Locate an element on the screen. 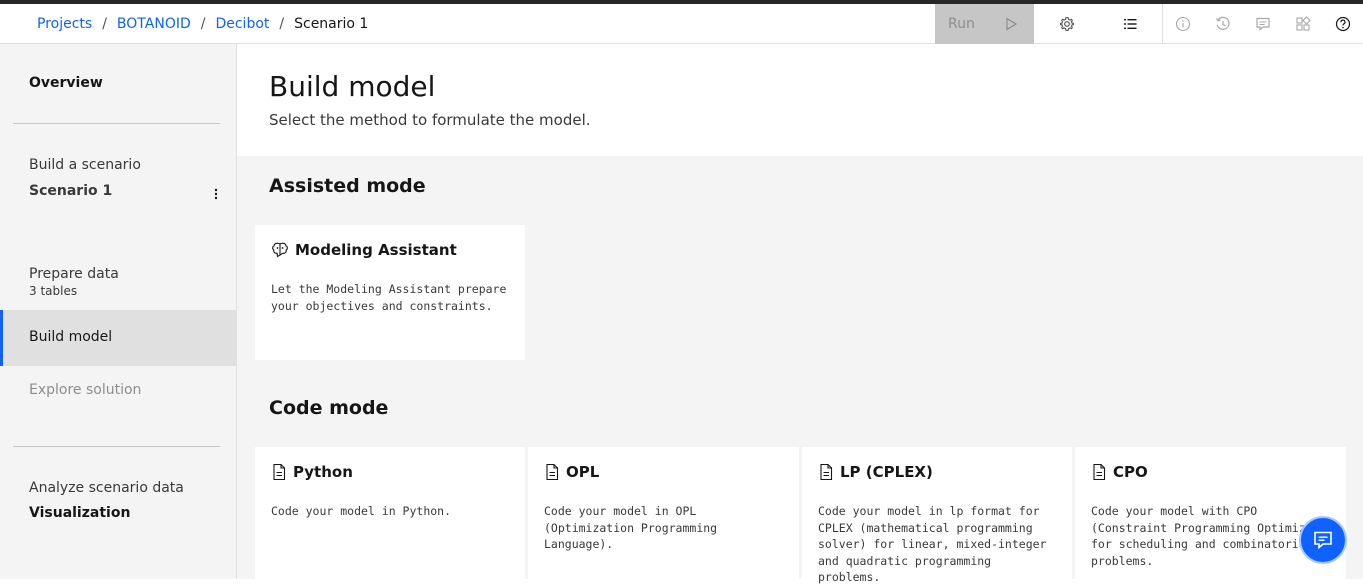  history-button is located at coordinates (1223, 24).